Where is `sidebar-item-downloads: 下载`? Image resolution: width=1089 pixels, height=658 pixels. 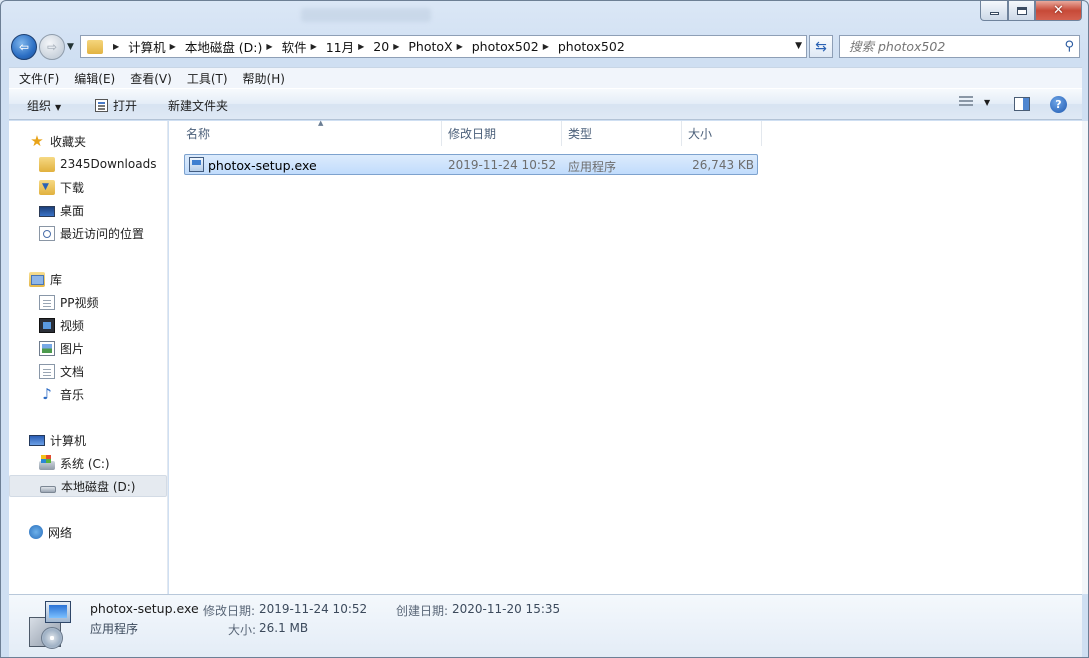
sidebar-item-downloads: 下载 is located at coordinates (88, 187).